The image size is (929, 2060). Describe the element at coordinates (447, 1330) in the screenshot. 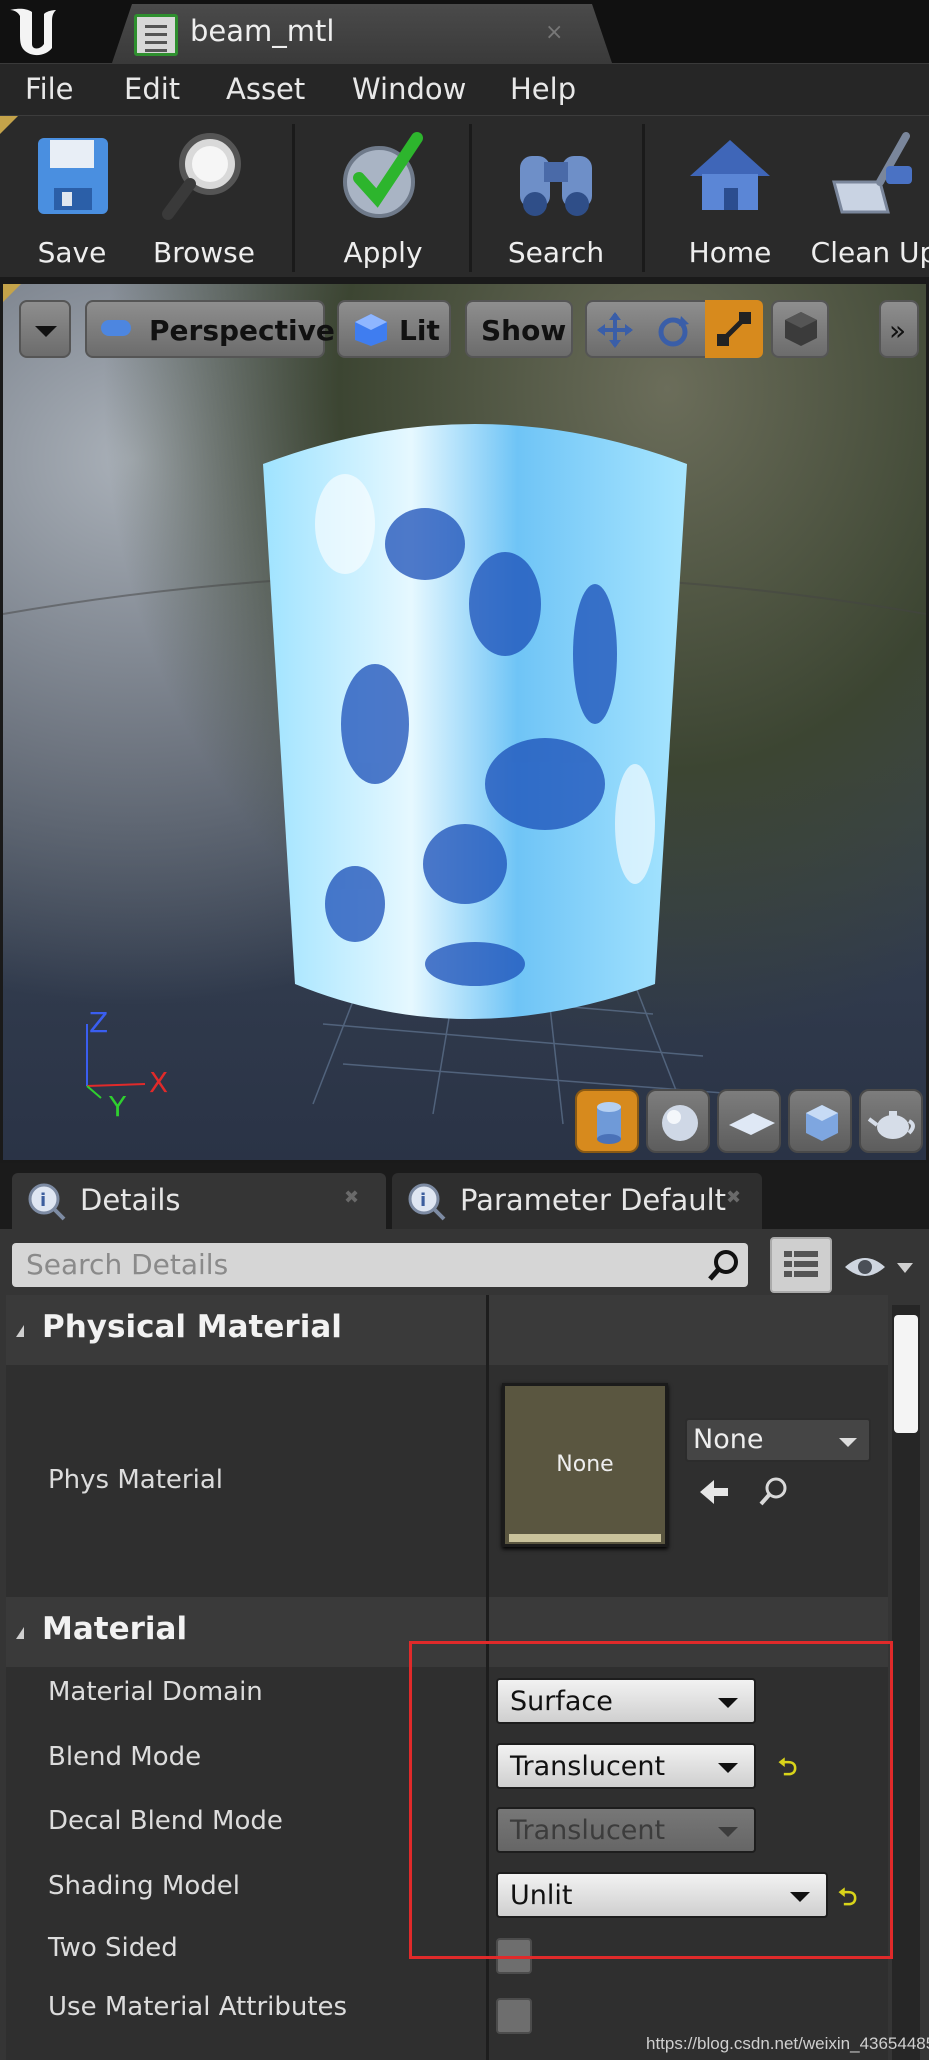

I see `category-physical-material: Physical Material` at that location.